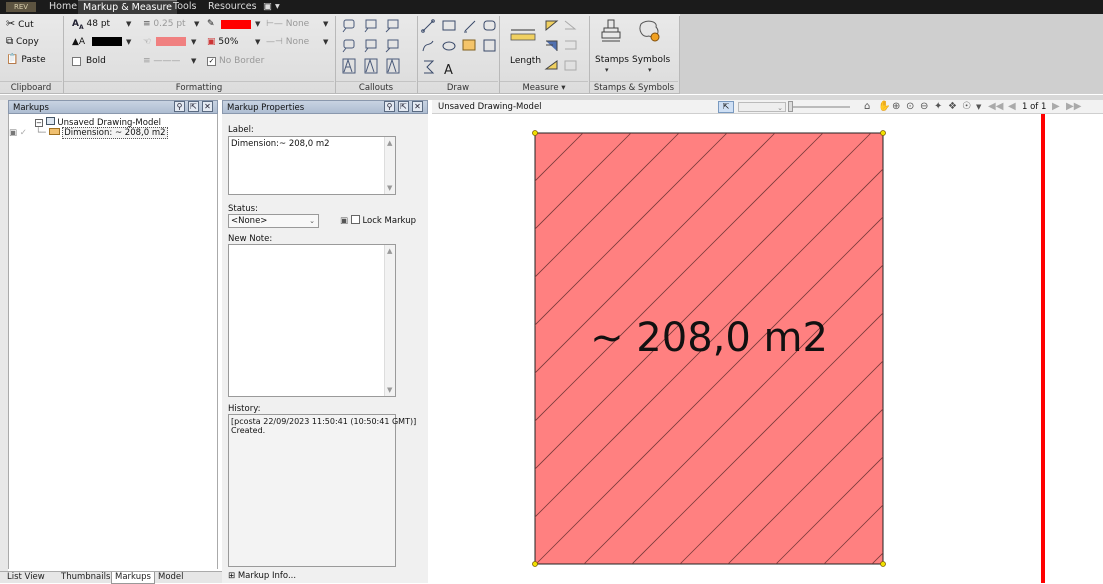  I want to click on collapse-icon: −, so click(39, 123).